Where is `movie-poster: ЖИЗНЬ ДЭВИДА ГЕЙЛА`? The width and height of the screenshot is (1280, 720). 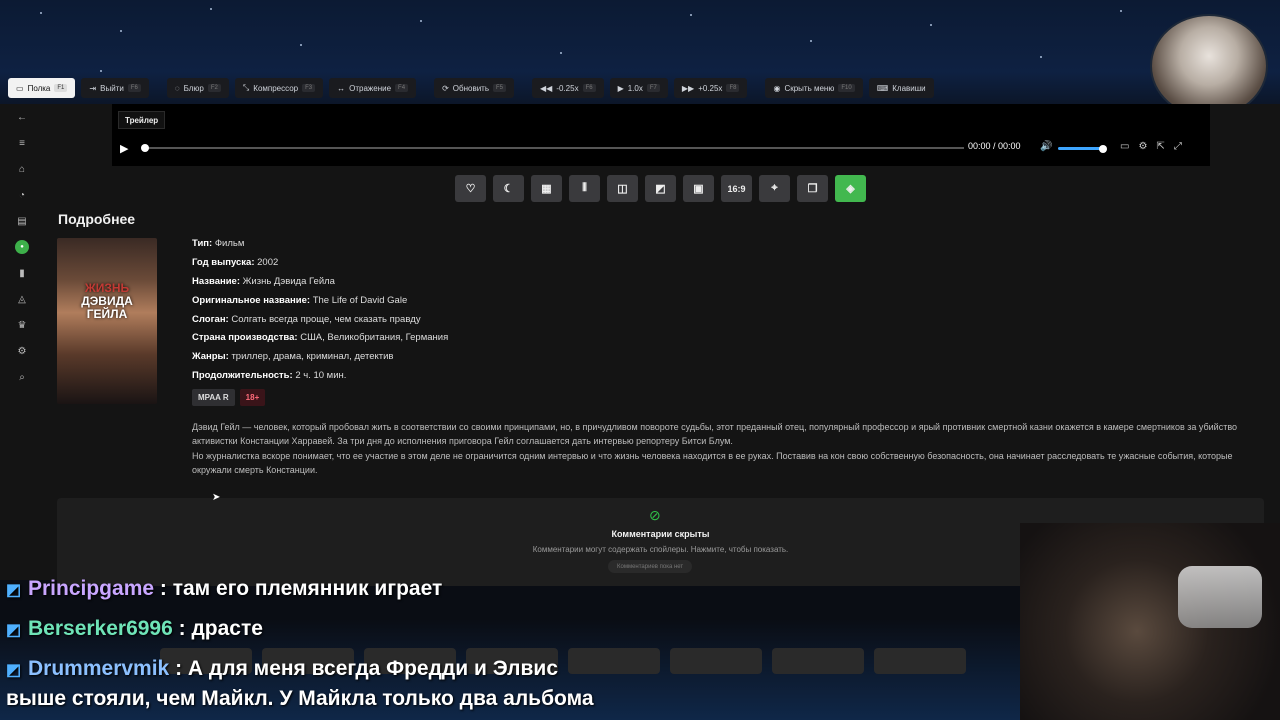 movie-poster: ЖИЗНЬ ДЭВИДА ГЕЙЛА is located at coordinates (107, 321).